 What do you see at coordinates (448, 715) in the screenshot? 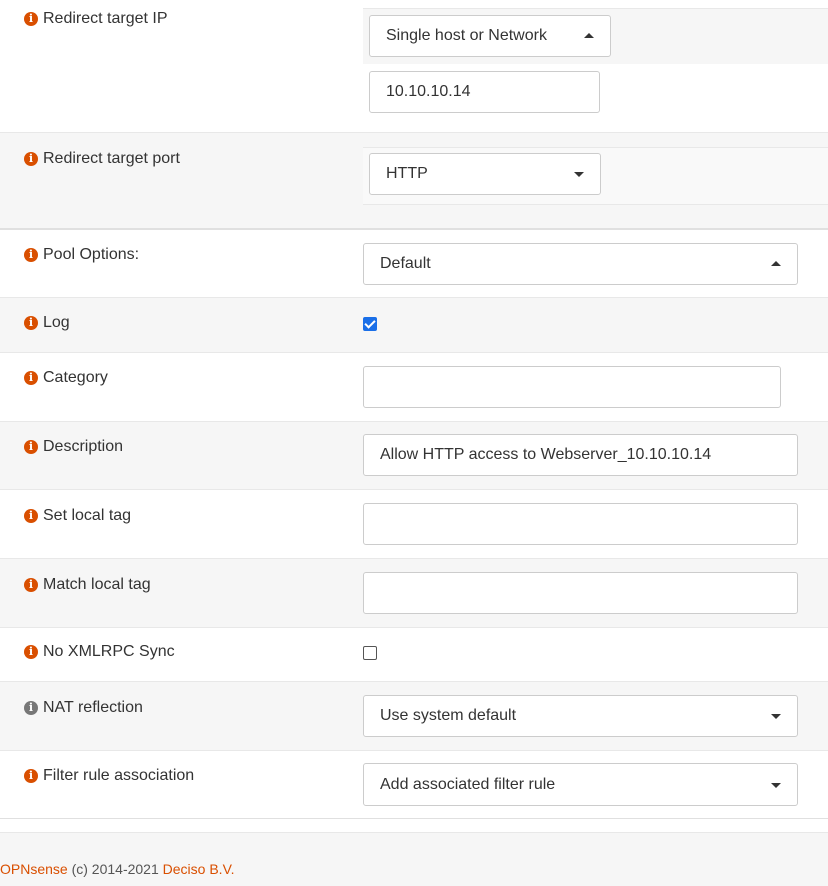
I see `nat-reflection-value: Use system default` at bounding box center [448, 715].